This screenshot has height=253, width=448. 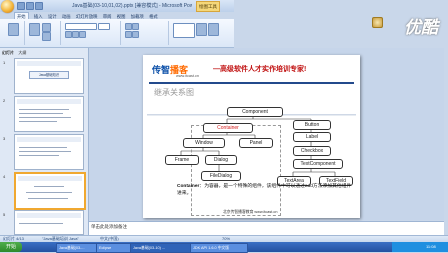 What do you see at coordinates (8, 53) in the screenshot?
I see `tab-slides: 幻灯片` at bounding box center [8, 53].